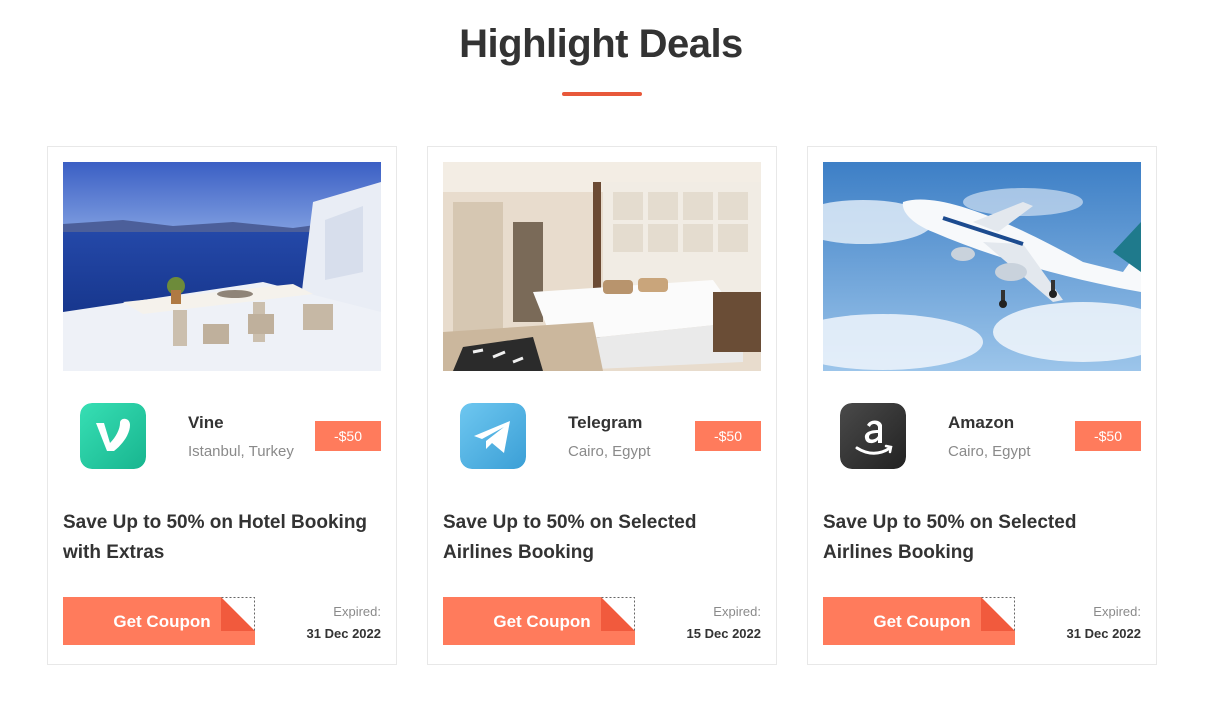  Describe the element at coordinates (605, 422) in the screenshot. I see `brand-name: Telegram` at that location.